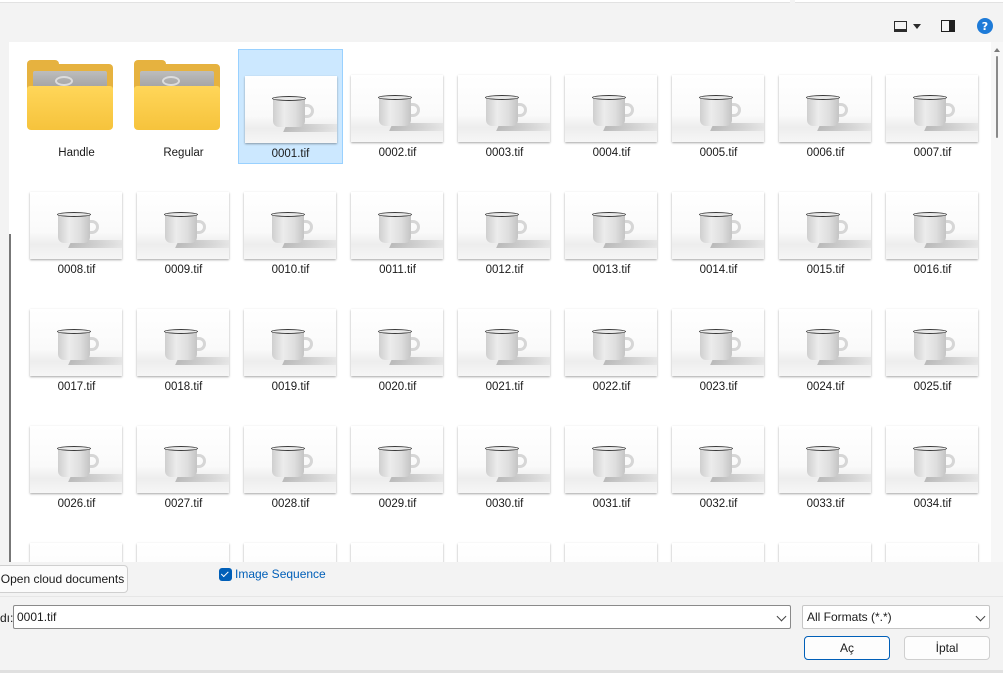  Describe the element at coordinates (718, 504) in the screenshot. I see `file-name-label: 0032.tif` at that location.